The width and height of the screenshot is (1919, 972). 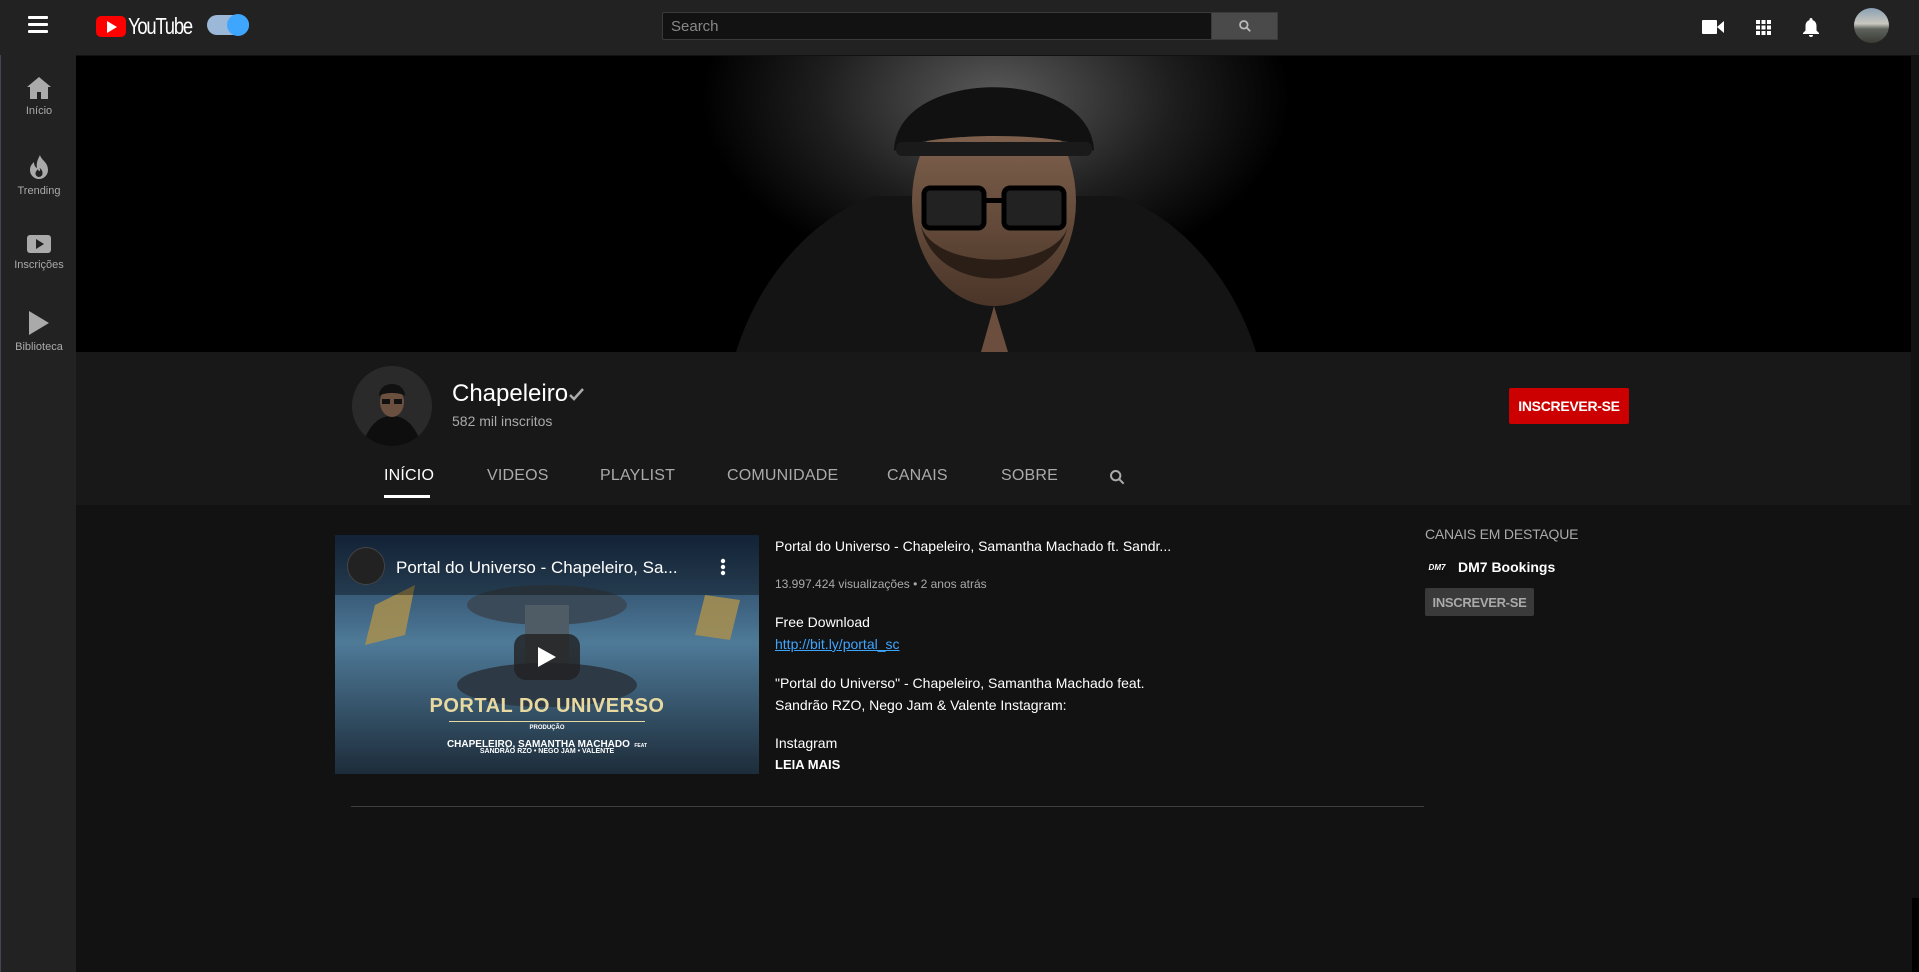 What do you see at coordinates (1029, 476) in the screenshot?
I see `tab-about: SOBRE` at bounding box center [1029, 476].